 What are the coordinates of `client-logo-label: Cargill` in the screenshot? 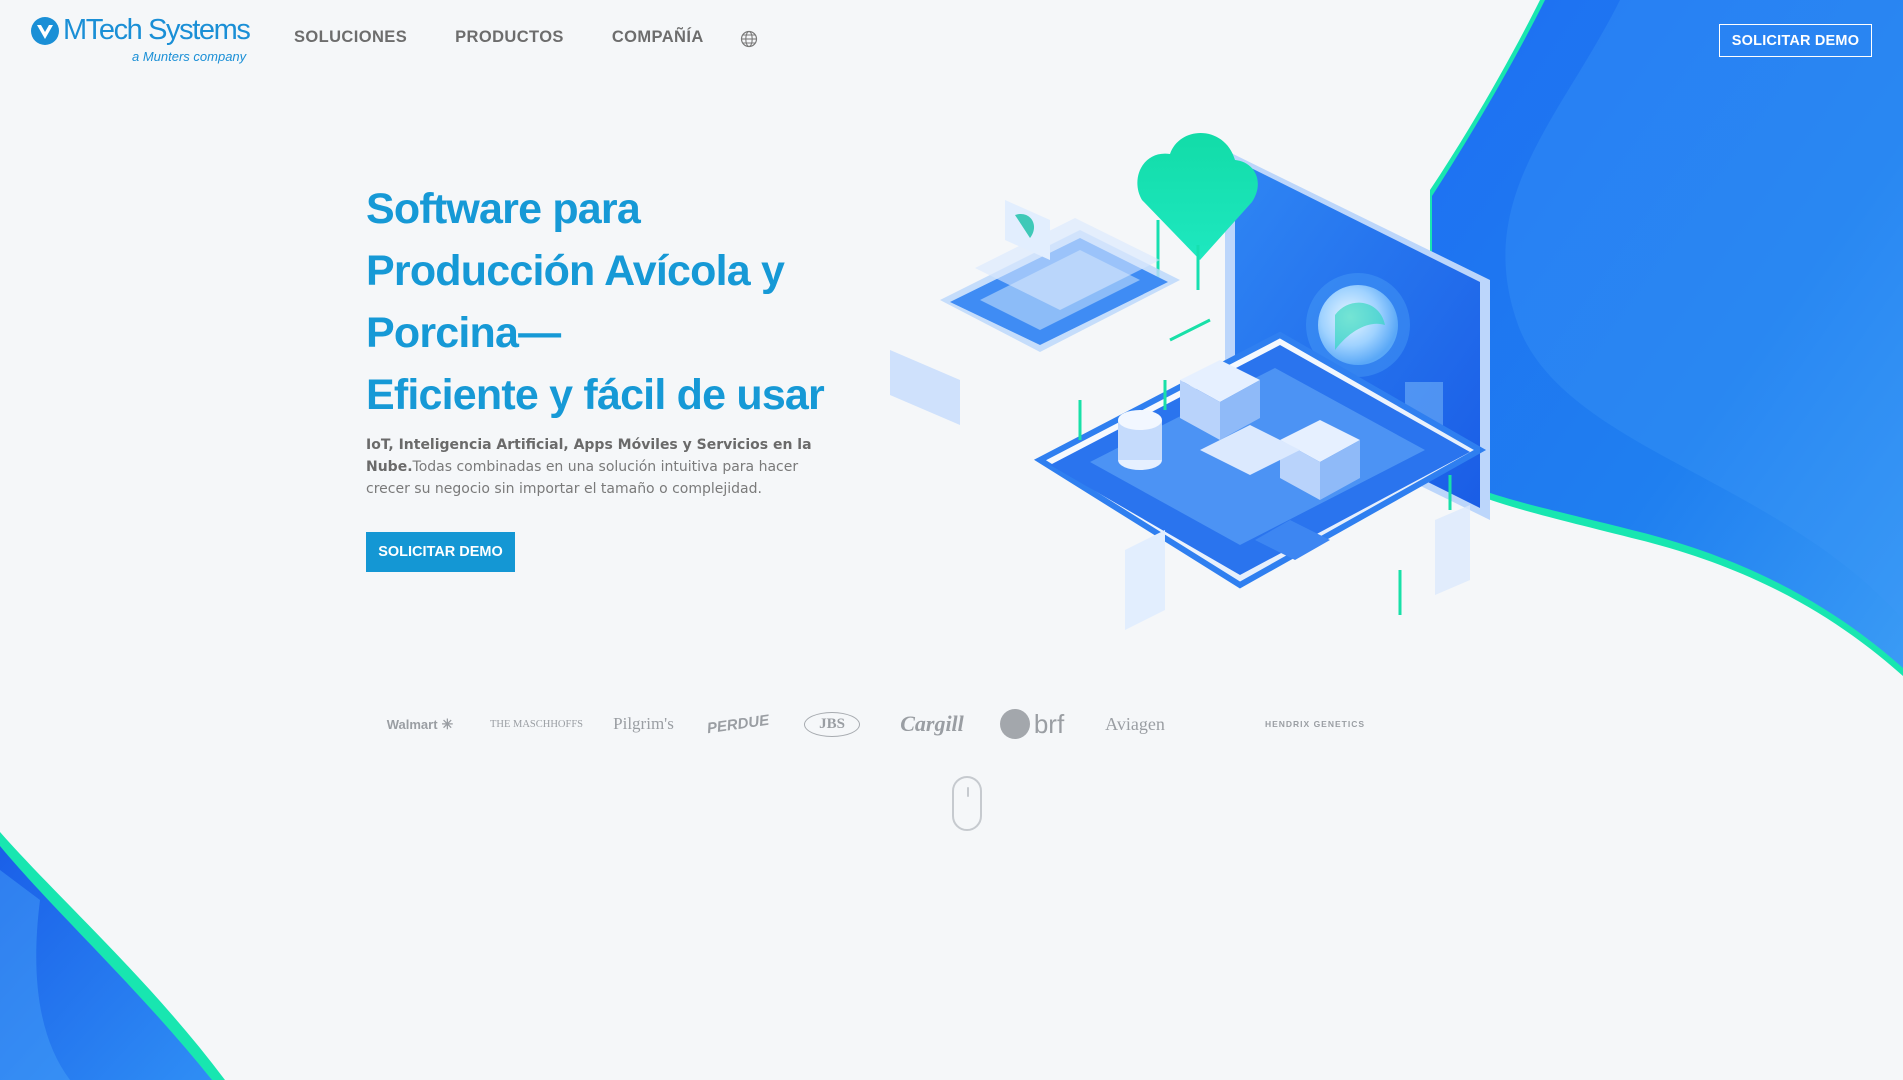 It's located at (932, 723).